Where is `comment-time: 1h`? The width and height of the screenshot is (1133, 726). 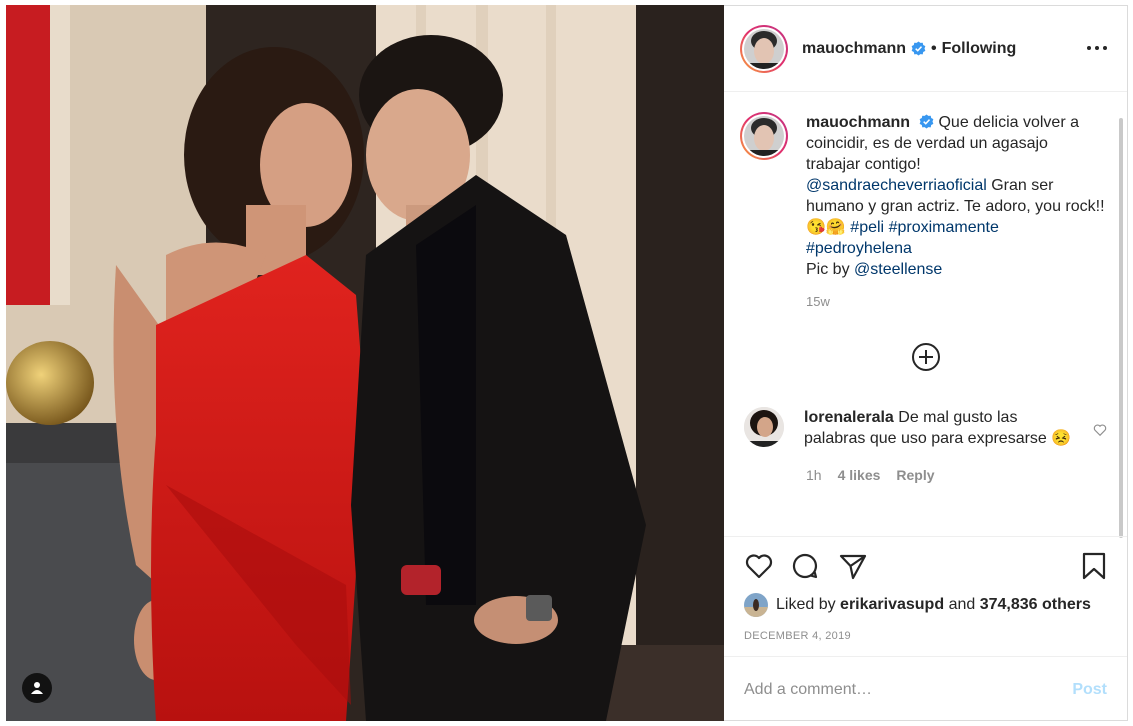 comment-time: 1h is located at coordinates (814, 475).